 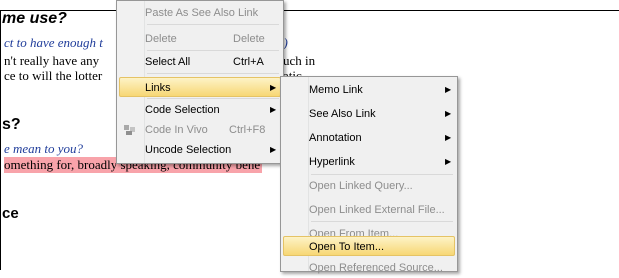 What do you see at coordinates (53, 42) in the screenshot?
I see `question-text-1: ct to have enough t` at bounding box center [53, 42].